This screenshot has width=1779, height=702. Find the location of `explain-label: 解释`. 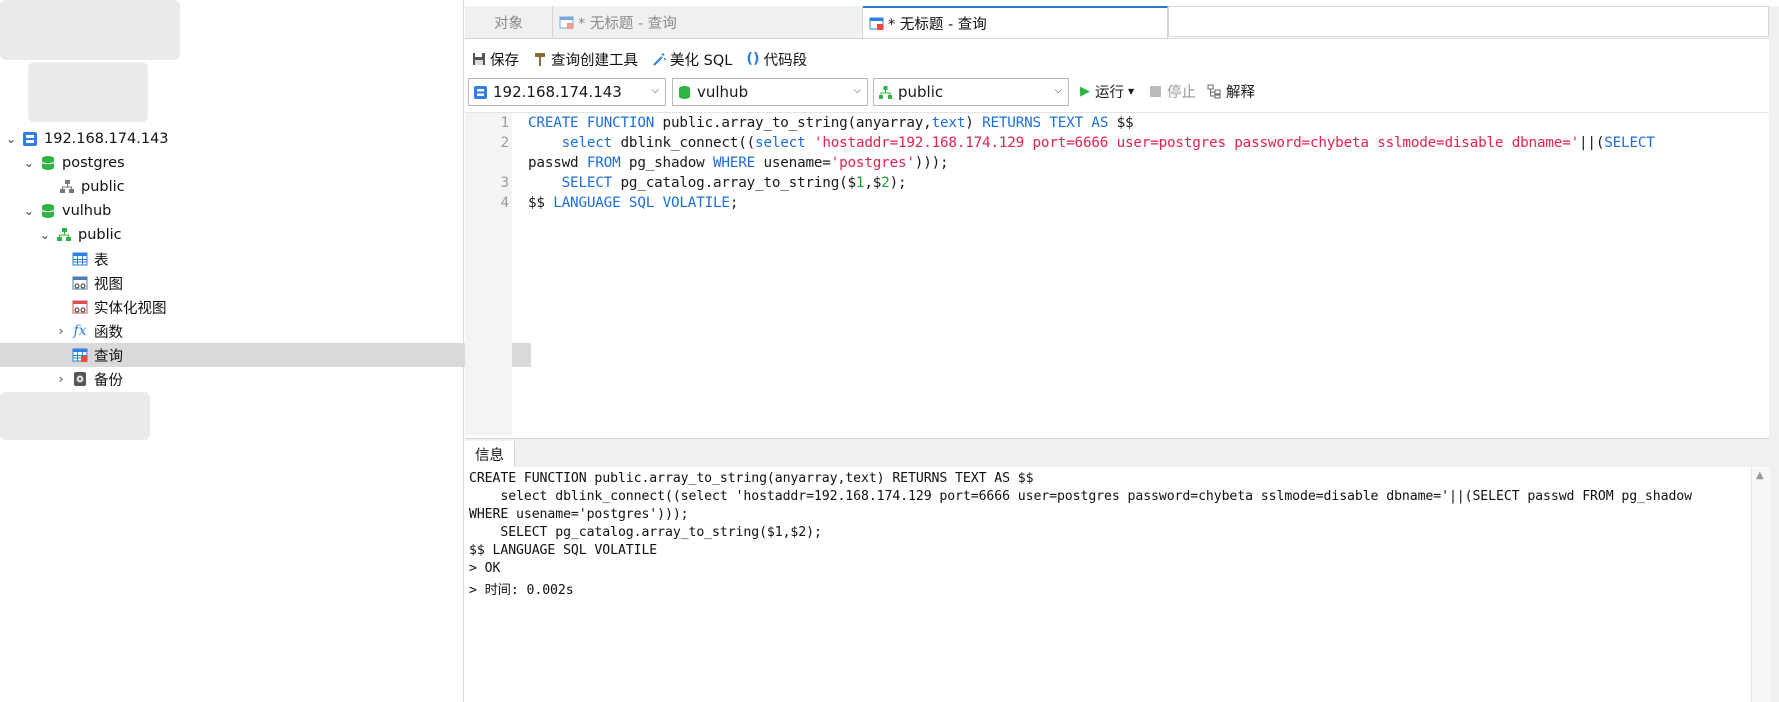

explain-label: 解释 is located at coordinates (1240, 93).